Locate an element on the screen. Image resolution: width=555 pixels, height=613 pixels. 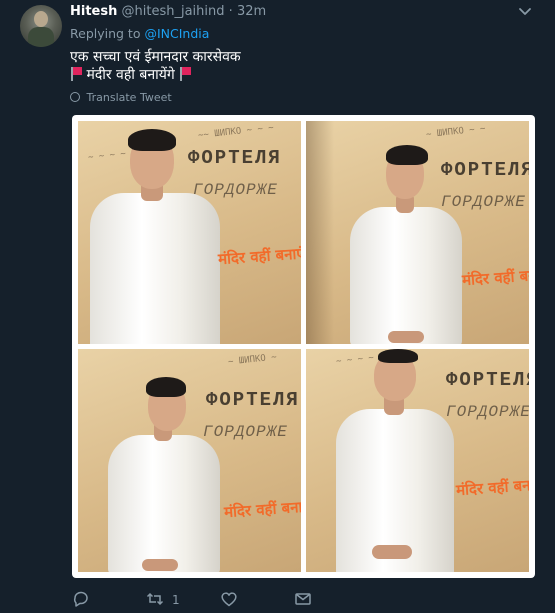
tweet-header: Hitesh @hitesh_jaihind · 32m is located at coordinates (168, 11).